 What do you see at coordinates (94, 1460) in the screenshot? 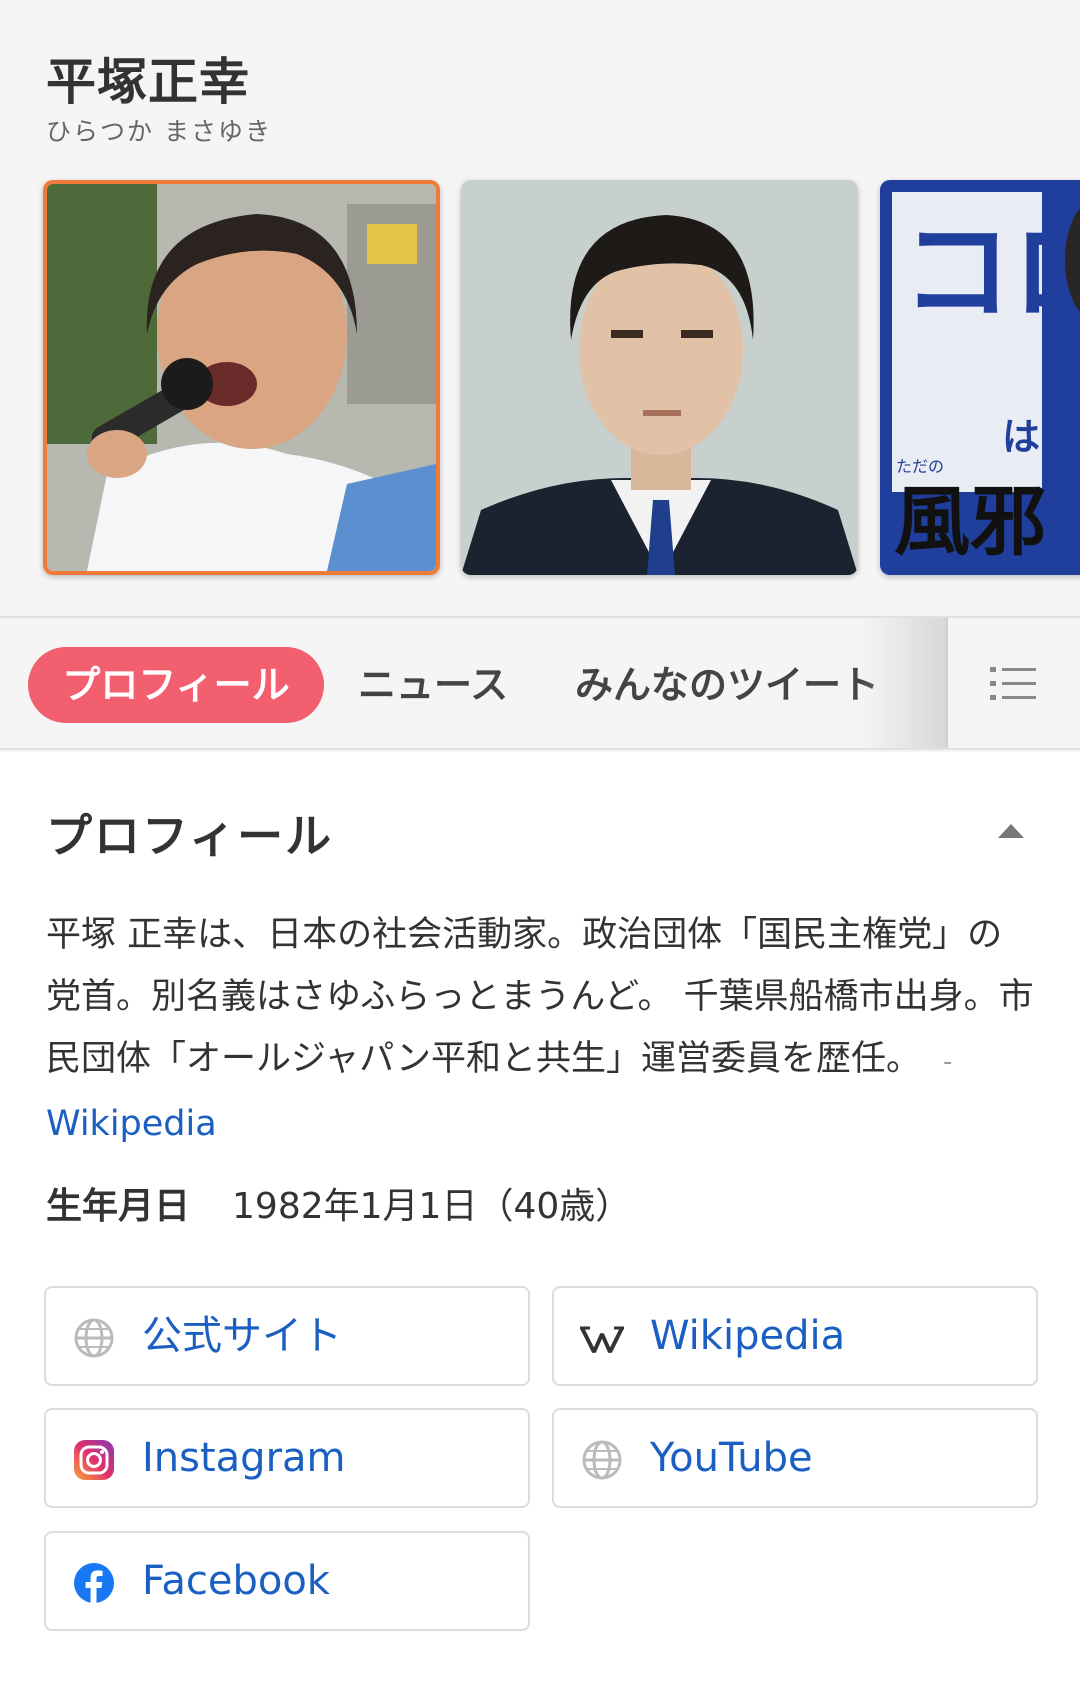
I see `instagram-icon` at bounding box center [94, 1460].